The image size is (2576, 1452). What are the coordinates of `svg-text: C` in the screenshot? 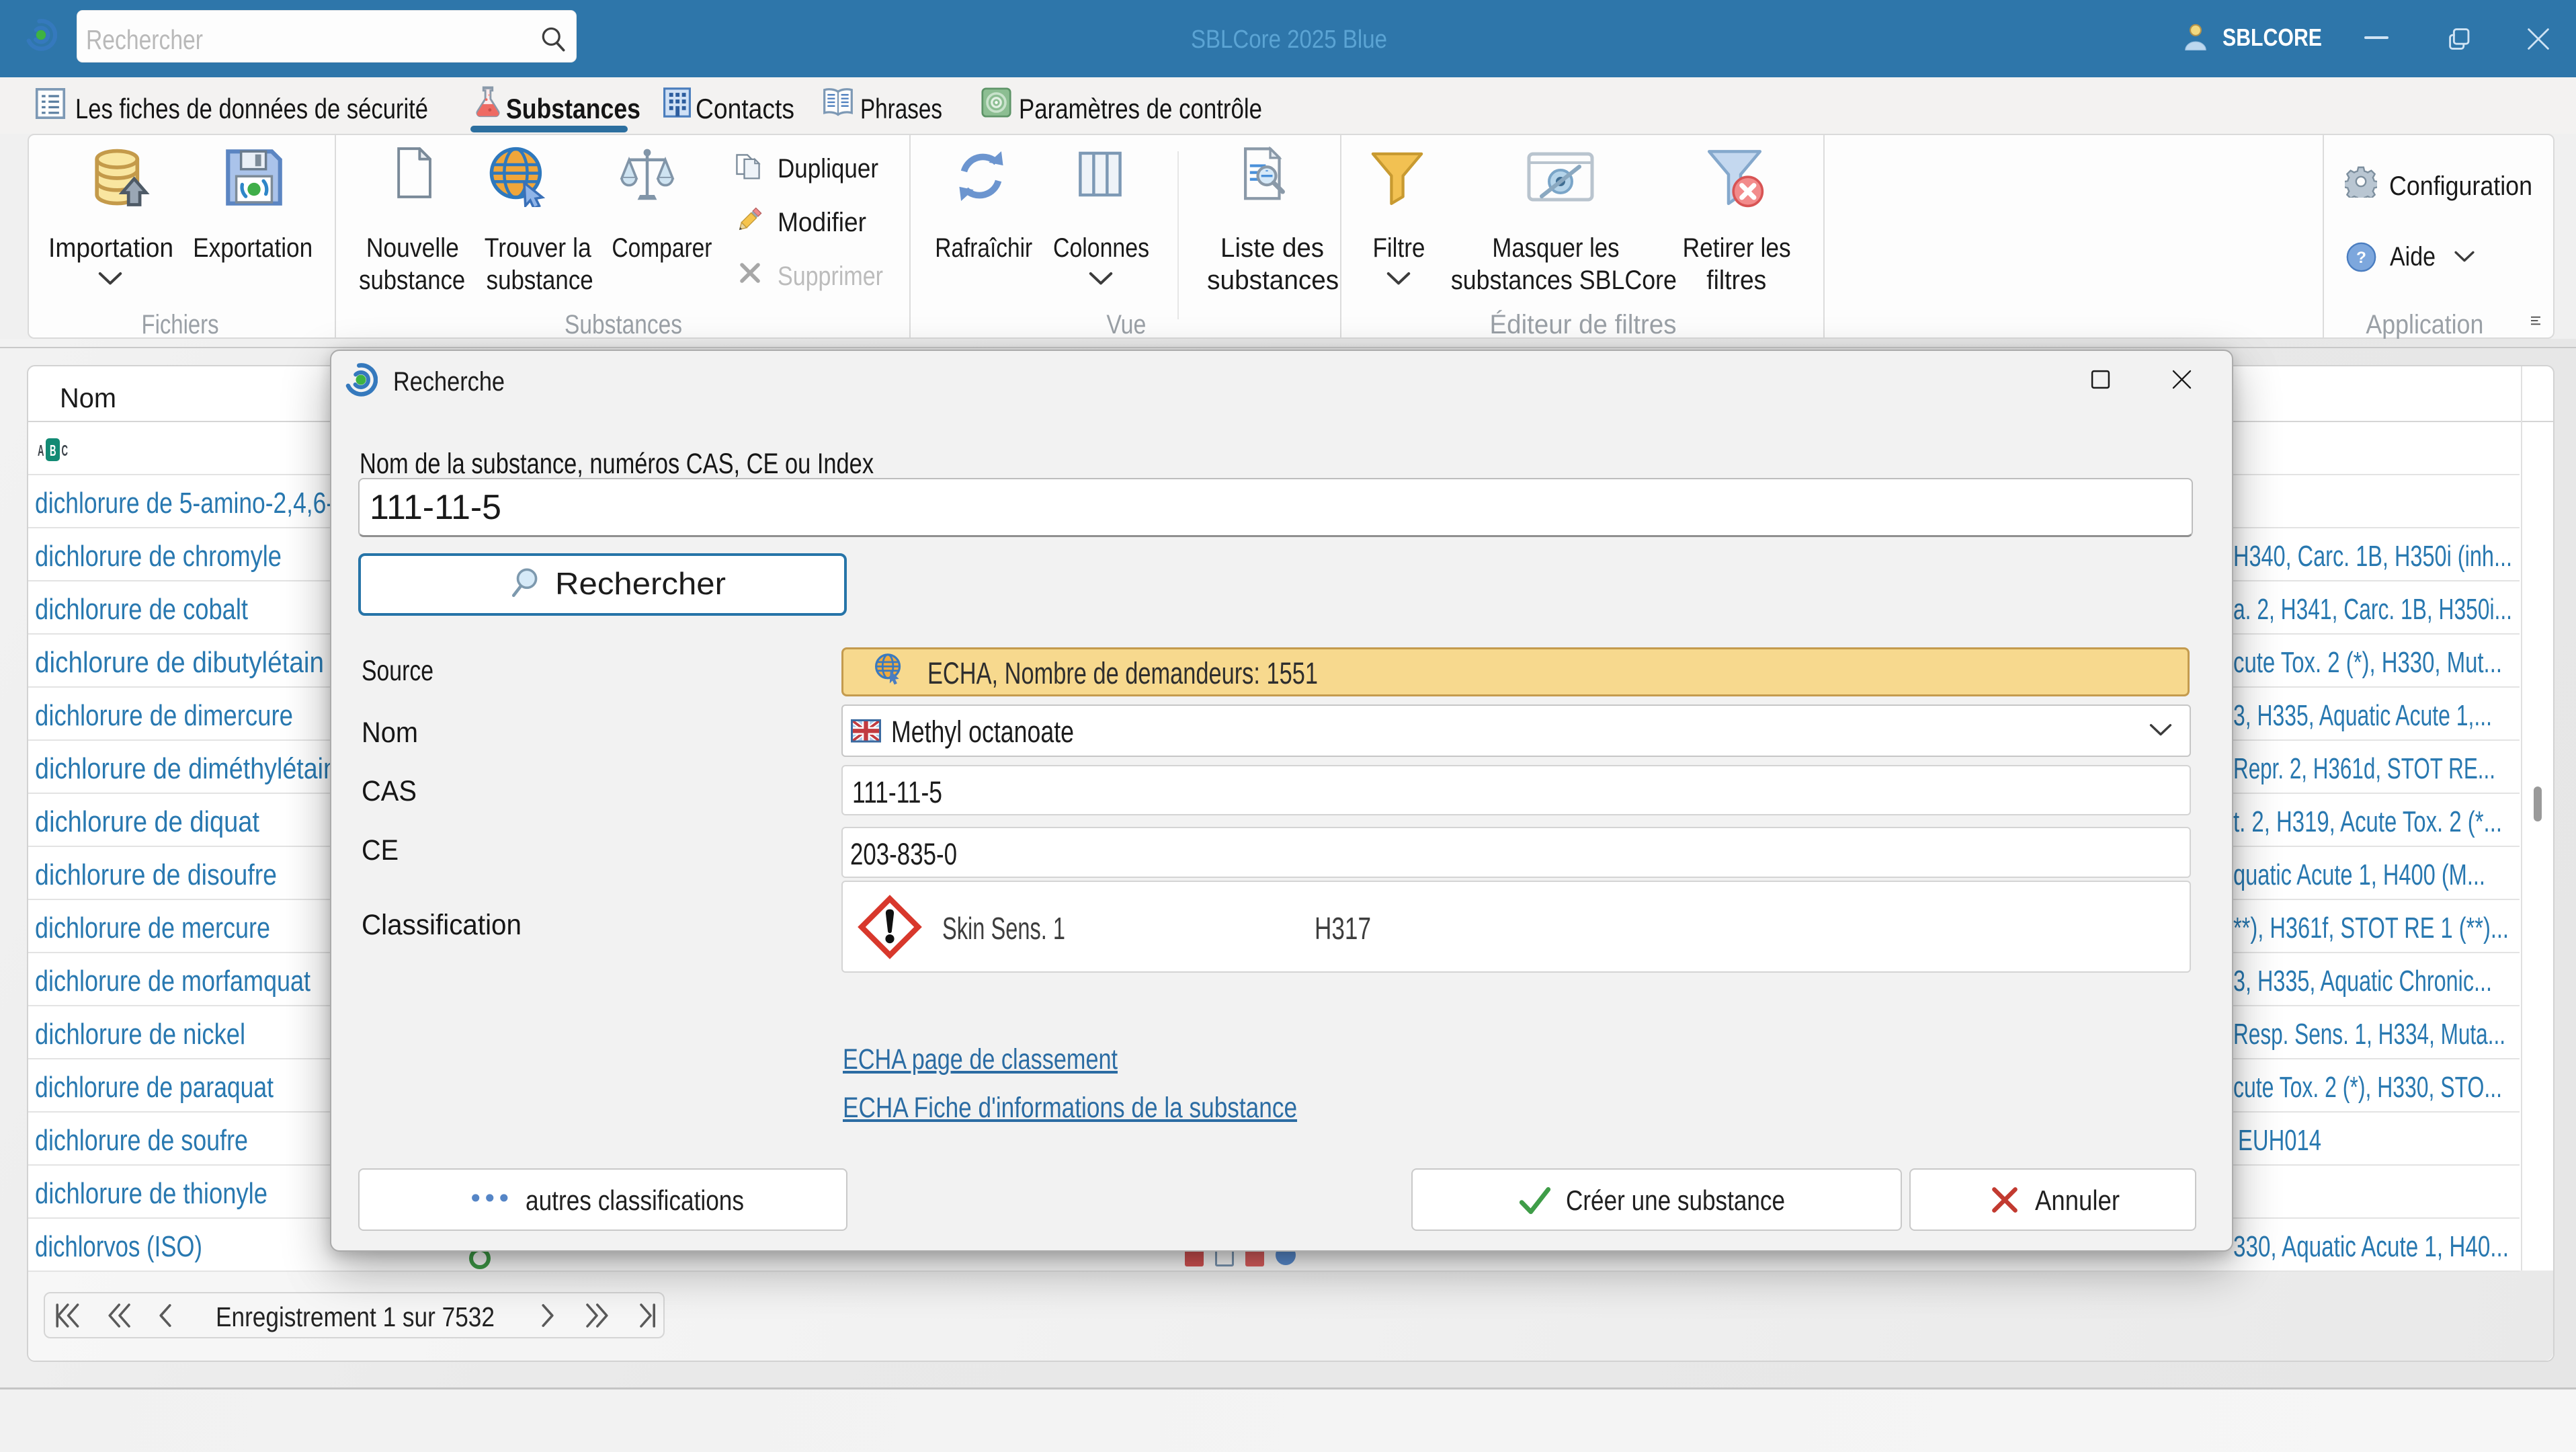 It's located at (65, 450).